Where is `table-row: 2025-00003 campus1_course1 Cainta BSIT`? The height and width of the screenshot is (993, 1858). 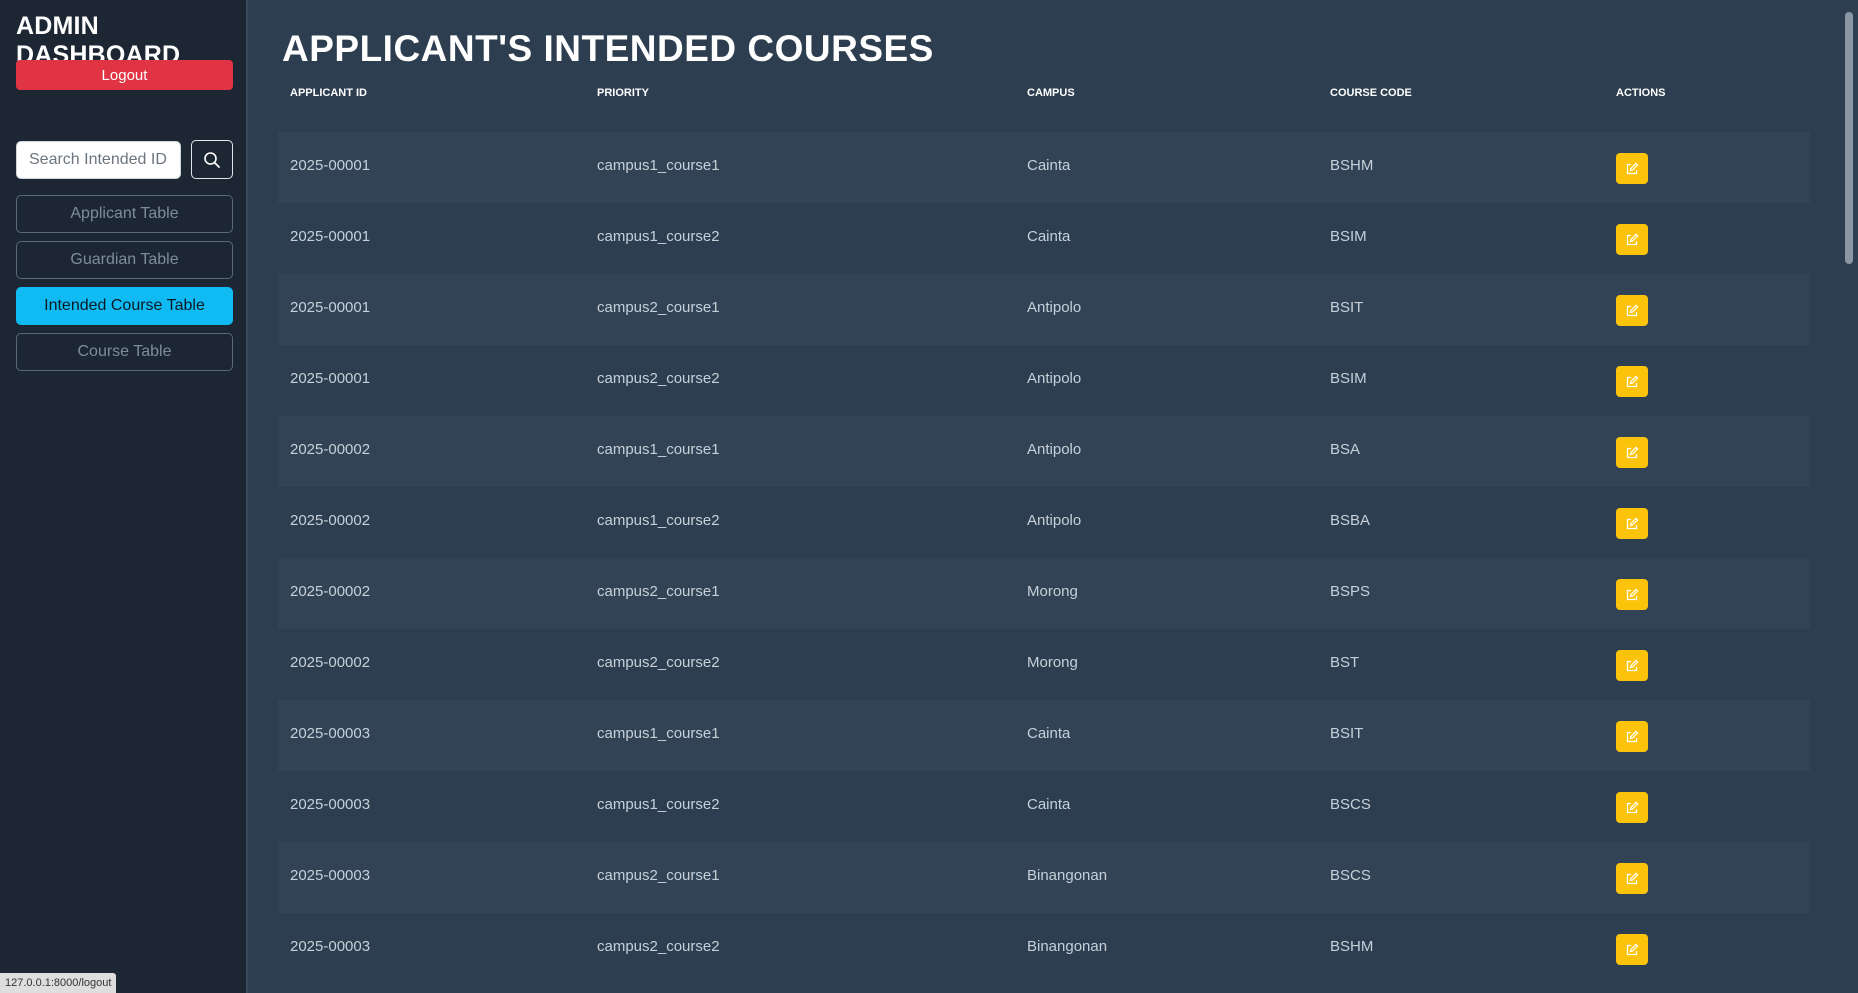
table-row: 2025-00003 campus1_course1 Cainta BSIT is located at coordinates (1044, 735).